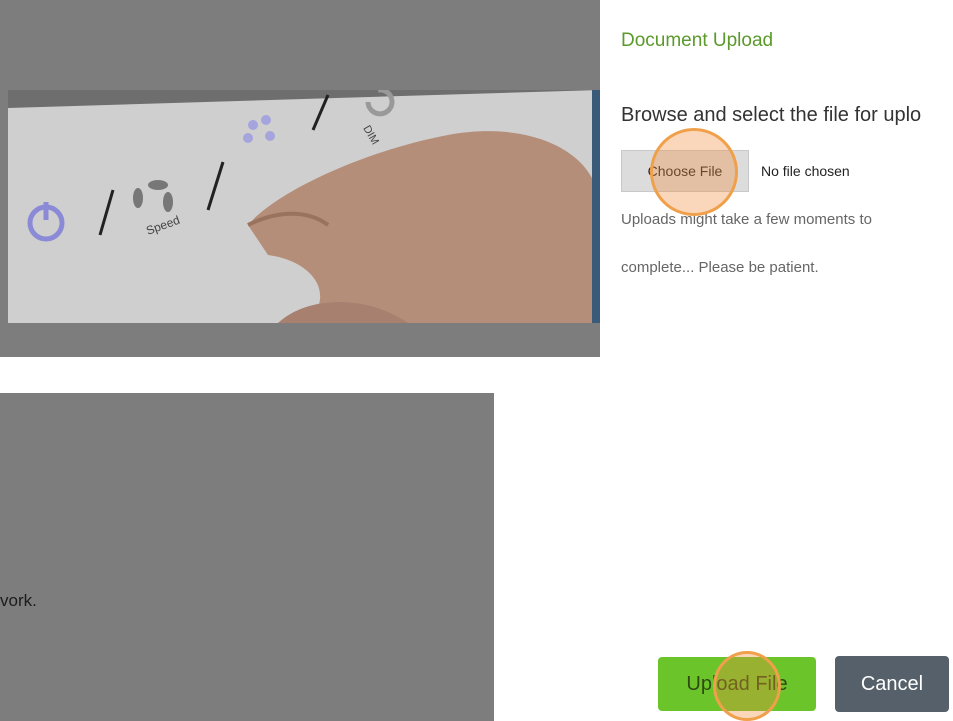 The height and width of the screenshot is (721, 953). Describe the element at coordinates (596, 206) in the screenshot. I see `photo-edge` at that location.